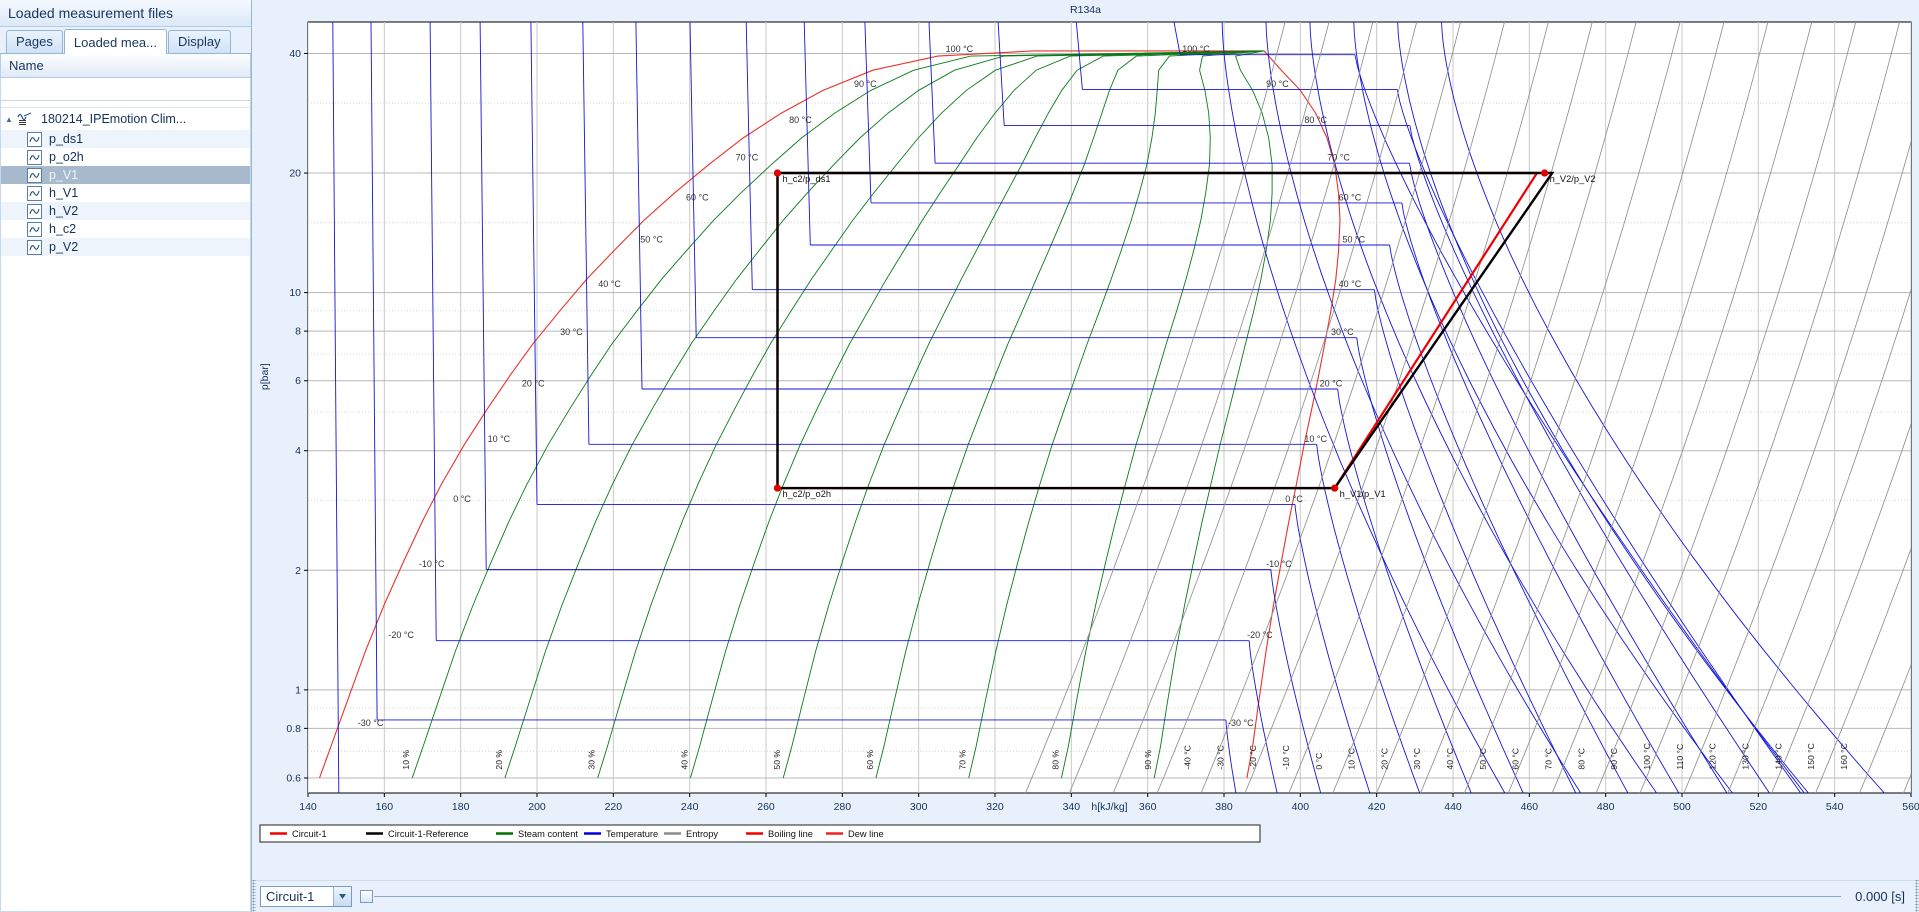 The image size is (1919, 912). Describe the element at coordinates (125, 157) in the screenshot. I see `tree-item-channel-p_o2h: p_o2h` at that location.